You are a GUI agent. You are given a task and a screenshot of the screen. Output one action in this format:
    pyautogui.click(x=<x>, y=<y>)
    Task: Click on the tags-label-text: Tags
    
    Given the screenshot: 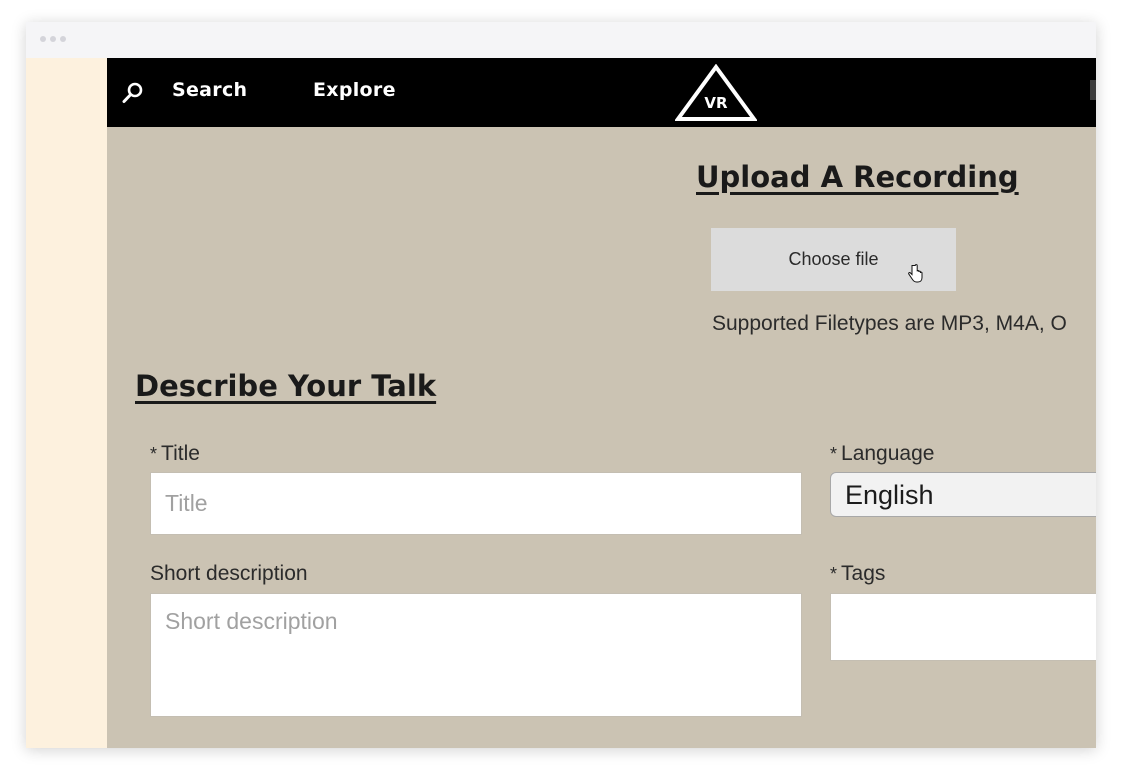 What is the action you would take?
    pyautogui.click(x=863, y=573)
    